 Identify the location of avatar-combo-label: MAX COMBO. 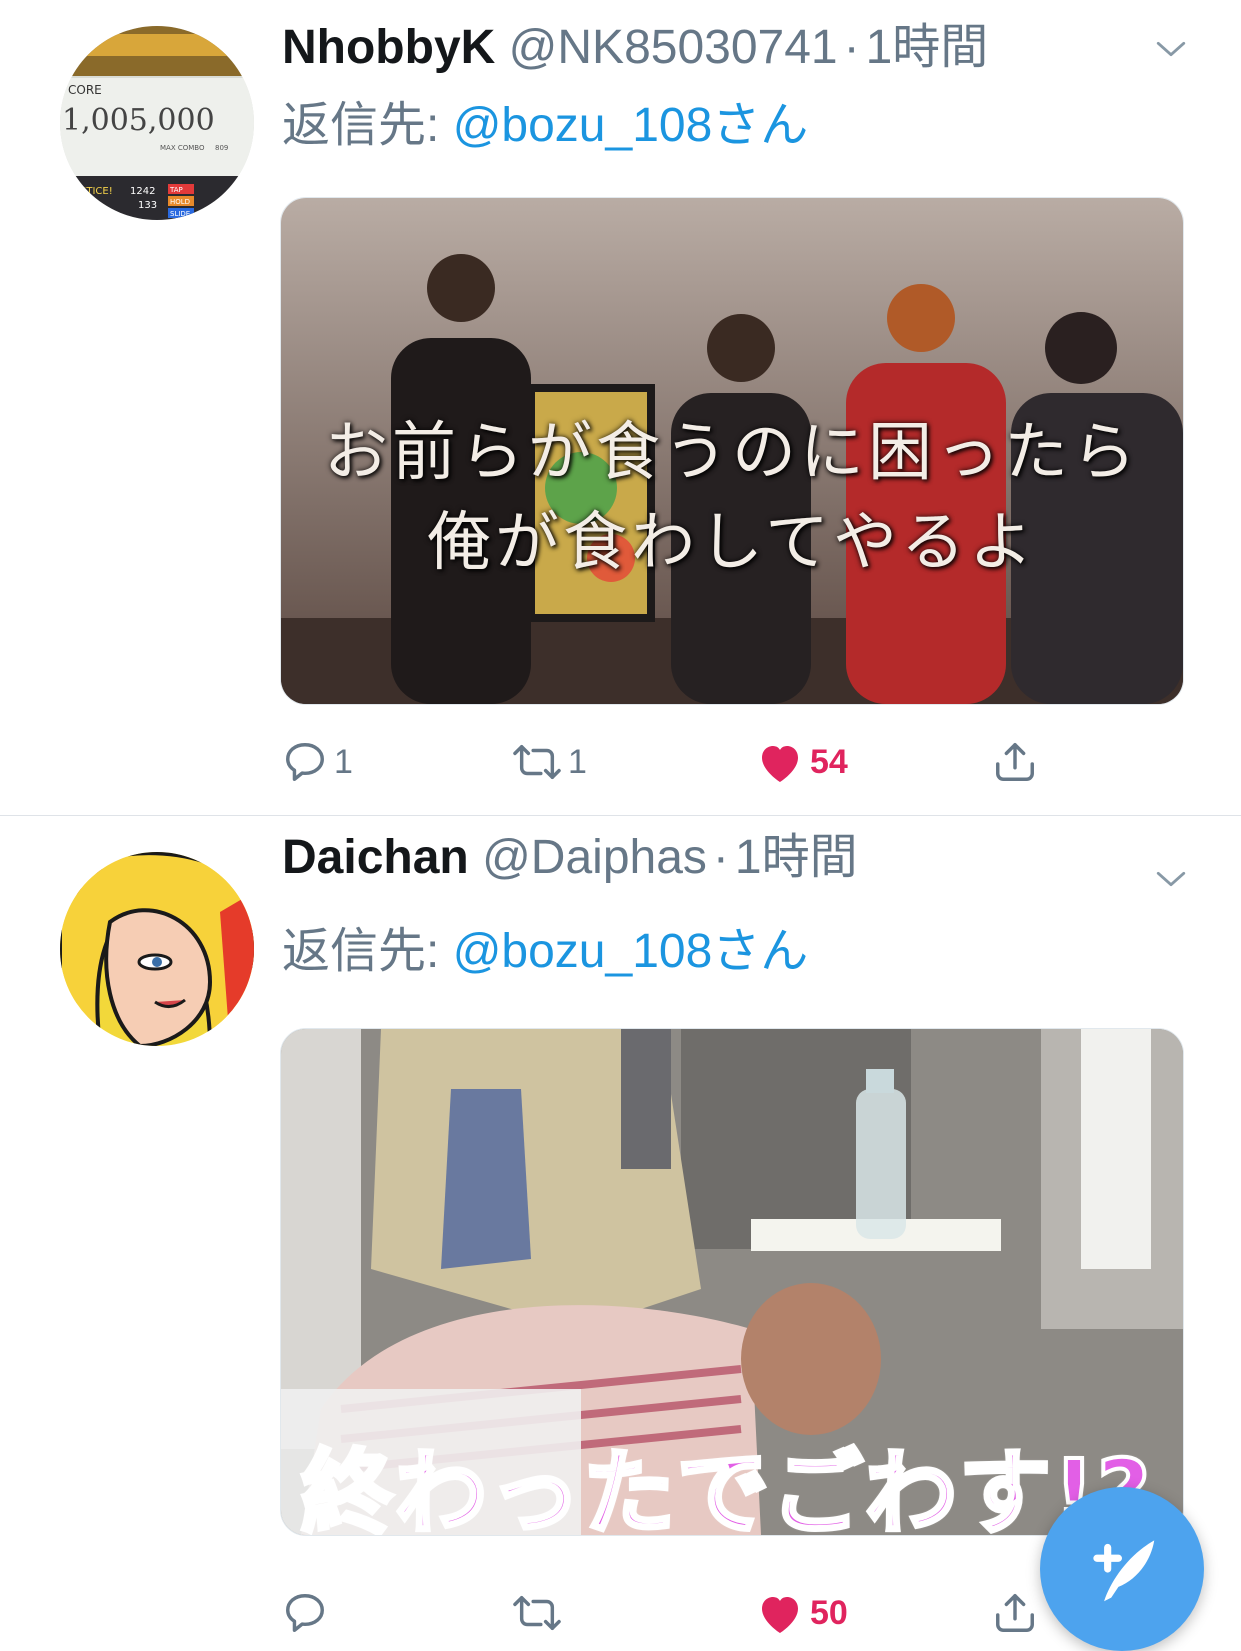
(182, 148).